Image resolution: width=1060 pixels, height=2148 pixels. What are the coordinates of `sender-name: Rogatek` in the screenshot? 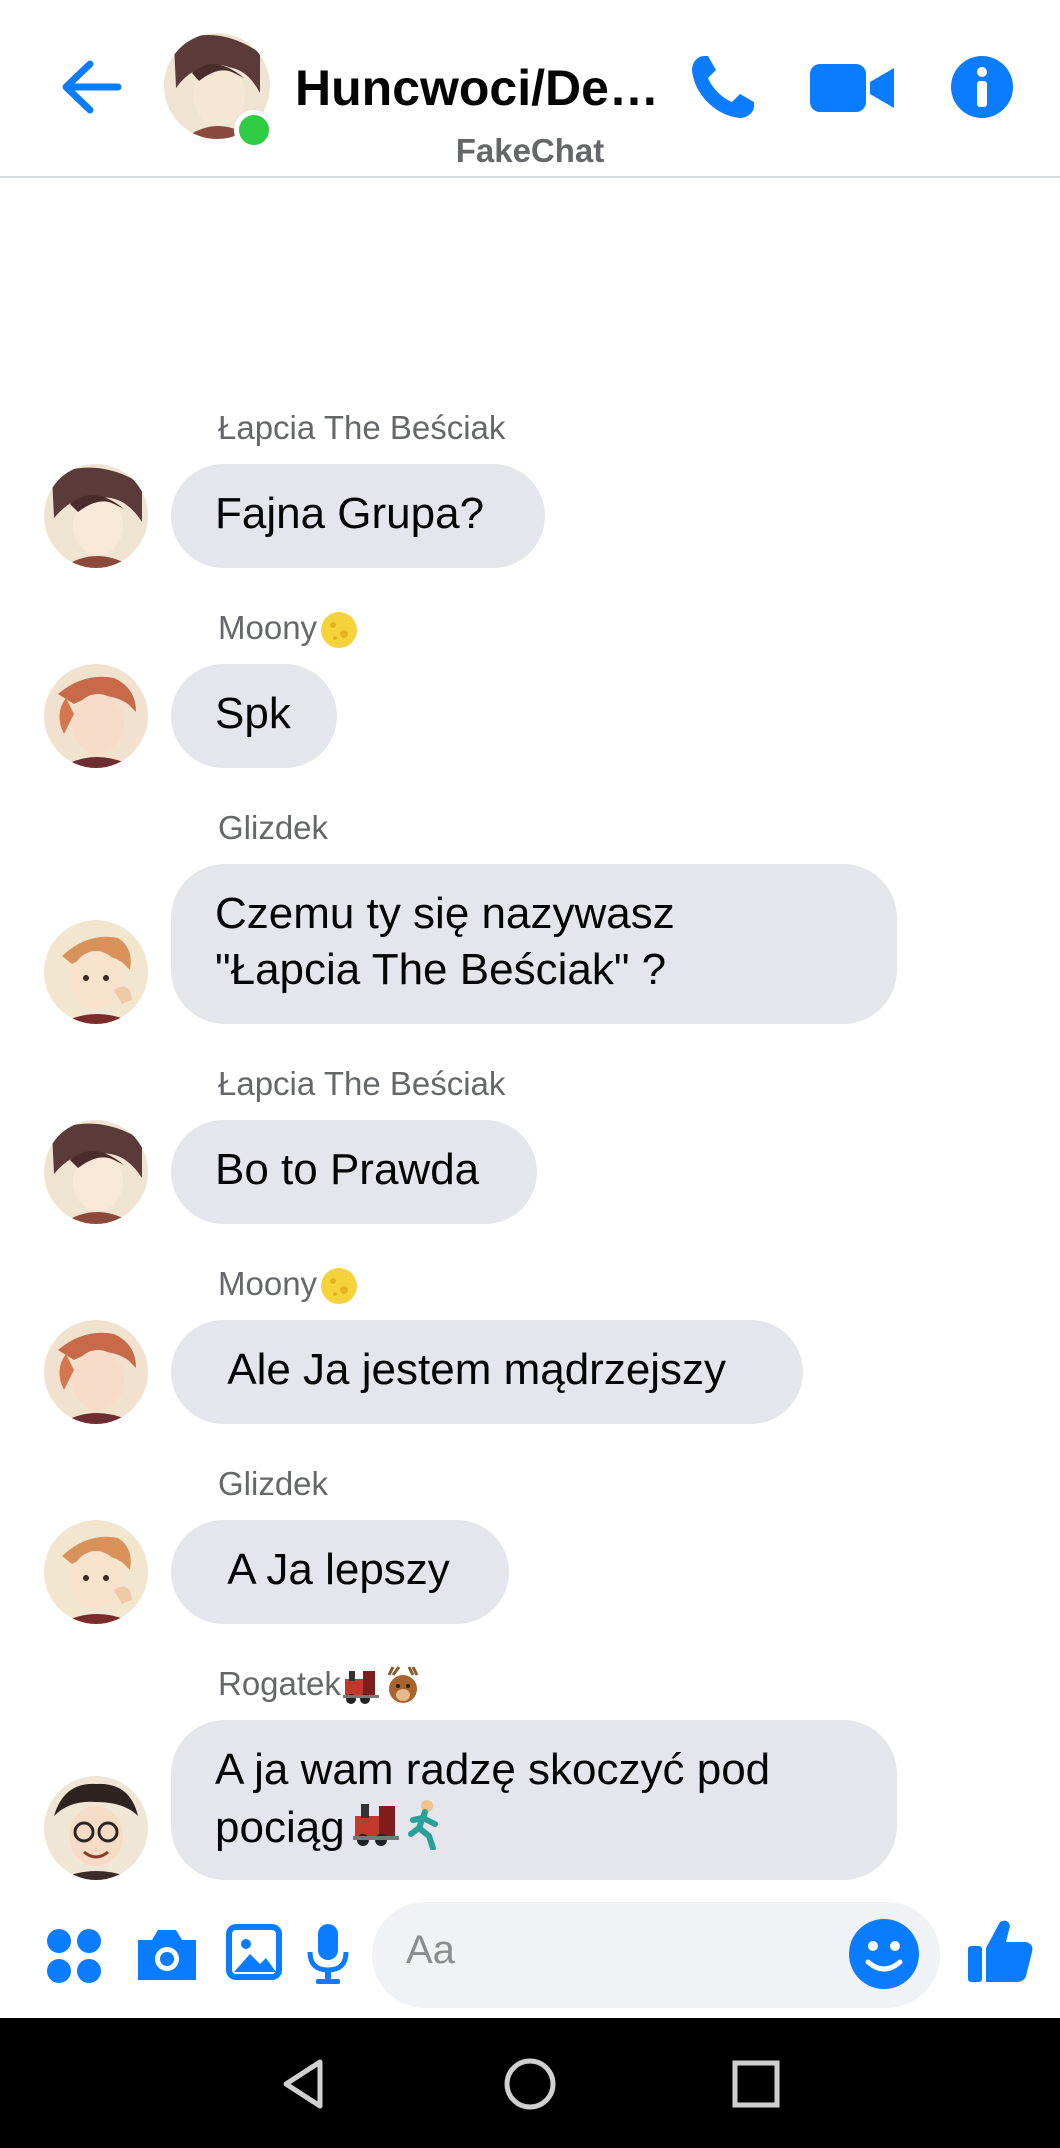 It's located at (321, 1684).